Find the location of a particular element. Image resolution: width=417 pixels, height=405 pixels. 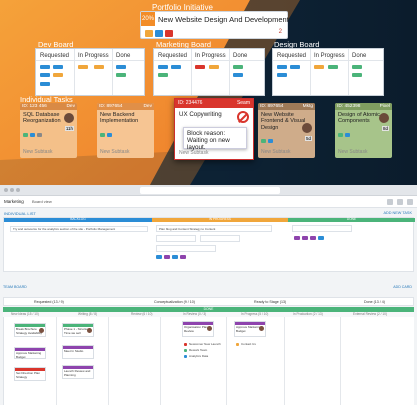

column-header: Ready to Stage (13) is located at coordinates (270, 302).